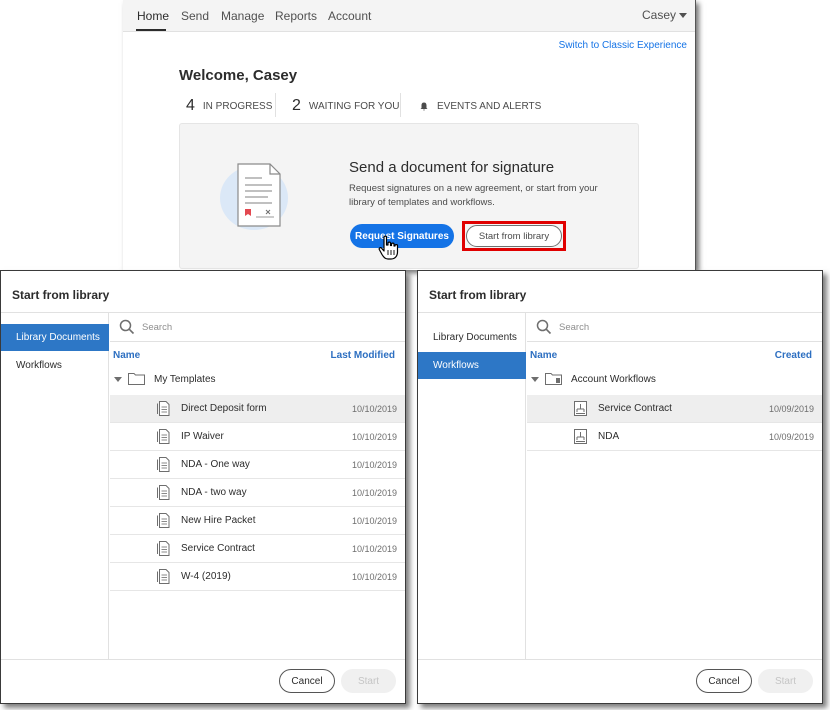 This screenshot has height=710, width=830. Describe the element at coordinates (674, 379) in the screenshot. I see `folder-row: Account Workflows` at that location.